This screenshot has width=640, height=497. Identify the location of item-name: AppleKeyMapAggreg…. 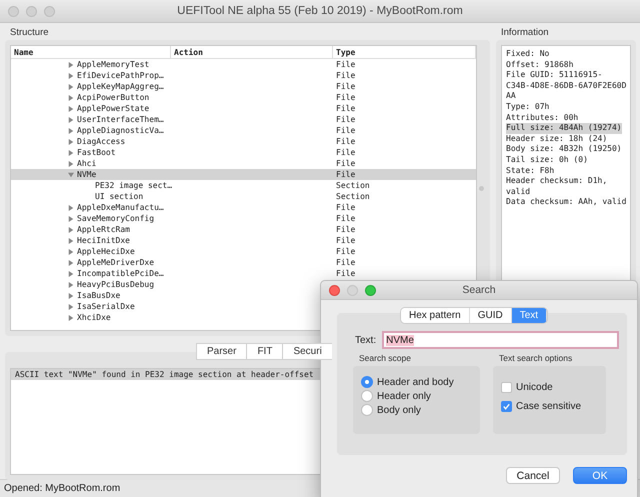
(120, 86).